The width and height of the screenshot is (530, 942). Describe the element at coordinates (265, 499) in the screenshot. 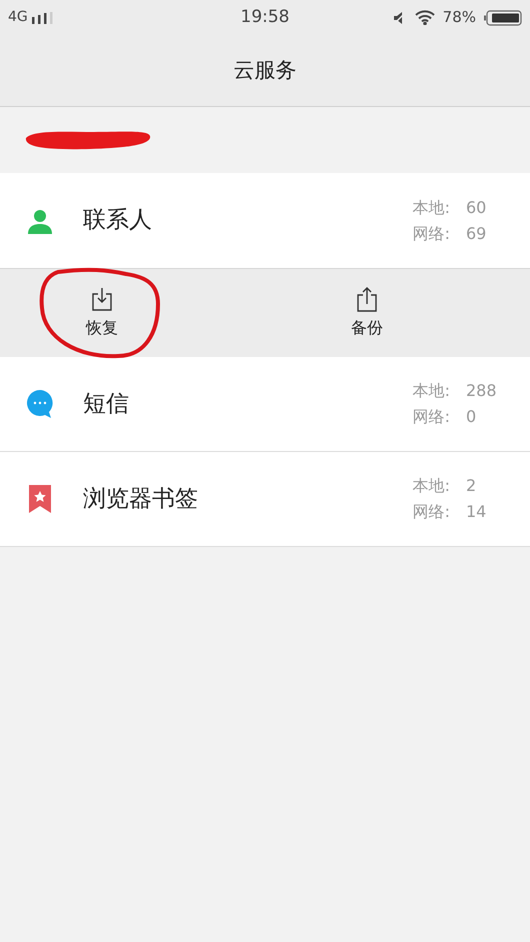

I see `sync-row: 浏览器书签 本地: 2 网络: 14` at that location.